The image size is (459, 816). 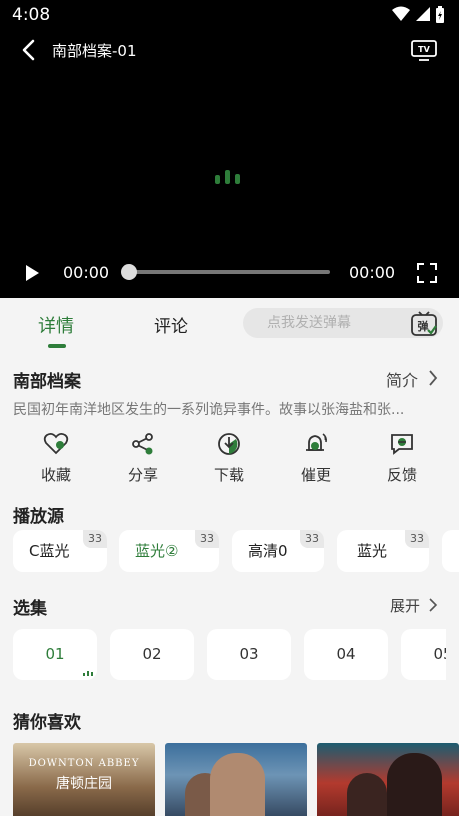 What do you see at coordinates (229, 444) in the screenshot?
I see `download-icon` at bounding box center [229, 444].